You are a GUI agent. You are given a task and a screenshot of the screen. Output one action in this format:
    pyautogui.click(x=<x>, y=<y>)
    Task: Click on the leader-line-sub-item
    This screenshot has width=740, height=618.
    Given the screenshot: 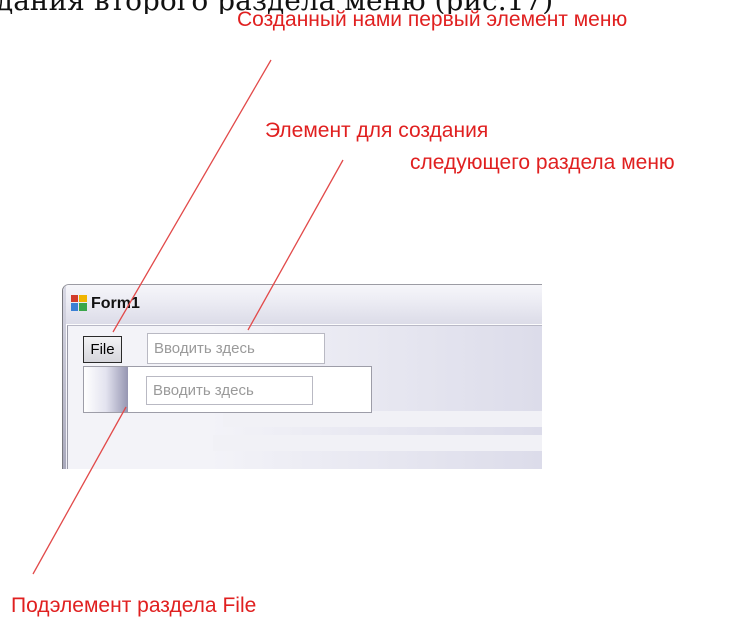 What is the action you would take?
    pyautogui.click(x=79, y=490)
    